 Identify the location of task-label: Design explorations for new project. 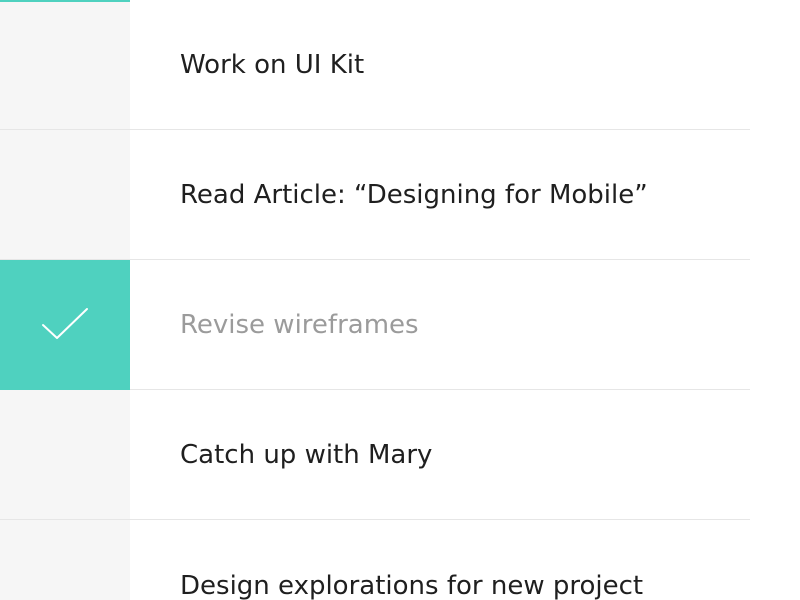
(412, 585).